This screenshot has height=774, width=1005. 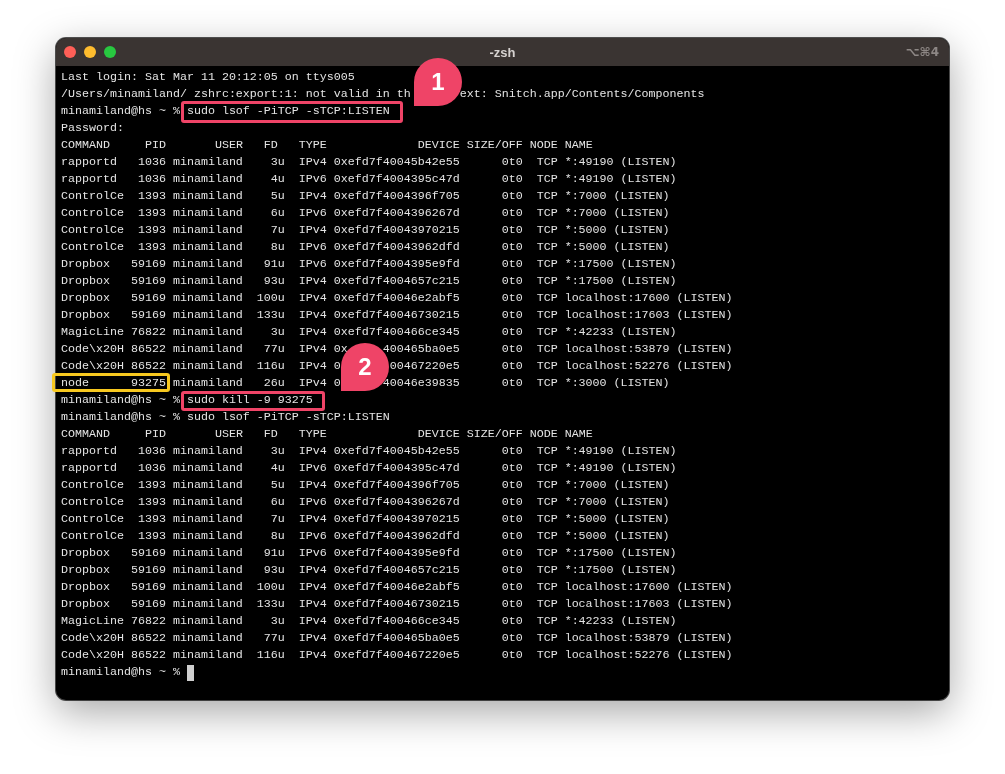 I want to click on terminal-text: Code\x20H 86522 minamiland 116u IPv4 0xefd7f400467220e5 0t0 TCP localhost:52276 (LISTEN), so click(x=397, y=655).